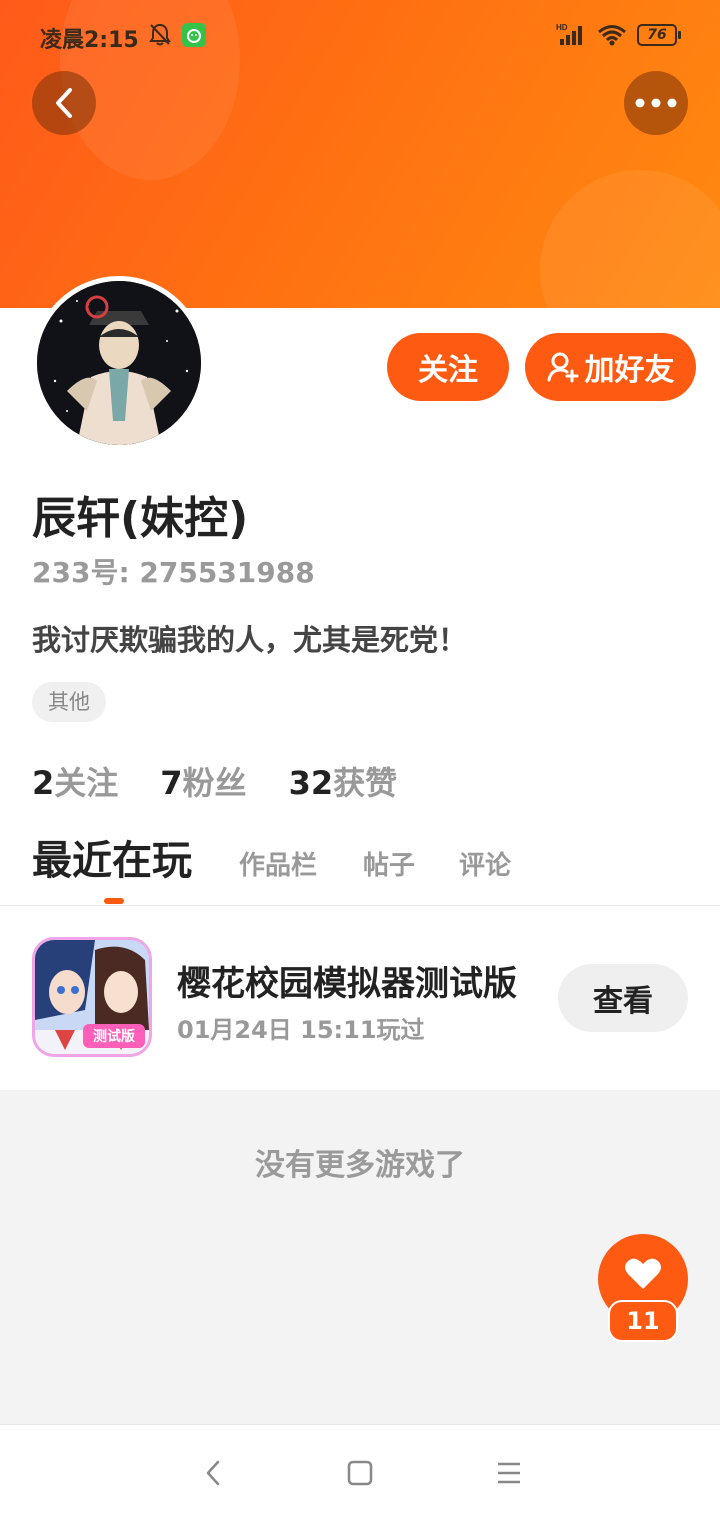 Image resolution: width=720 pixels, height=1520 pixels. I want to click on view-game-button: 查看, so click(623, 998).